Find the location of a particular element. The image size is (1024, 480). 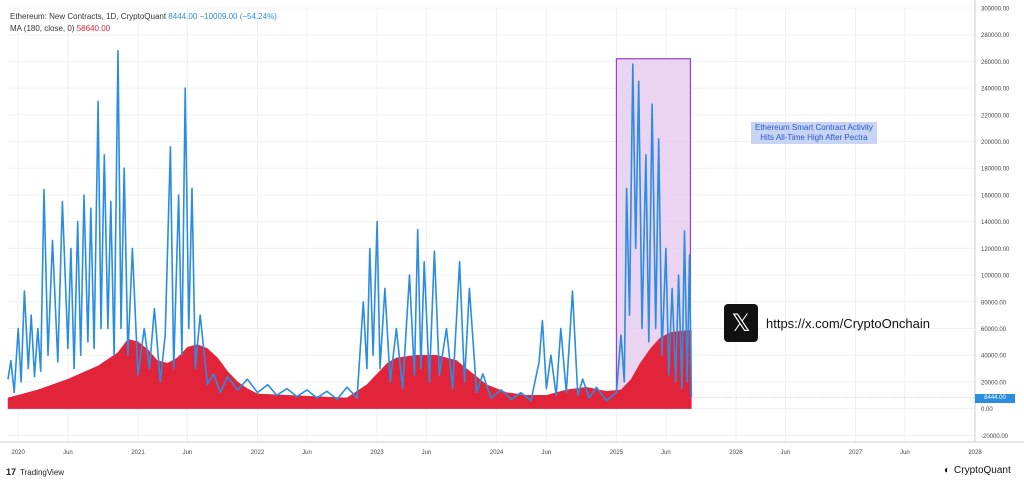

legend-ma: MA (180, close, 0) 58640.00 is located at coordinates (60, 28).